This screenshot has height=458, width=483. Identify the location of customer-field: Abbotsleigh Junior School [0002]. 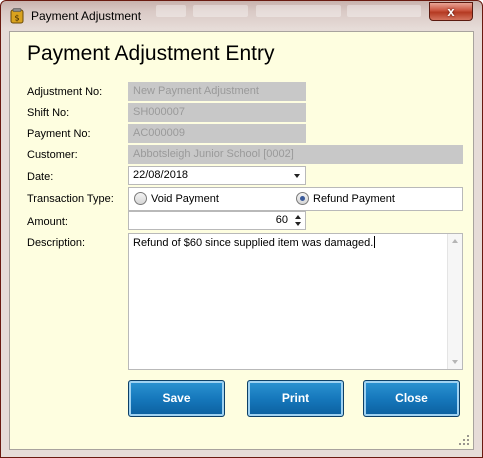
(295, 154).